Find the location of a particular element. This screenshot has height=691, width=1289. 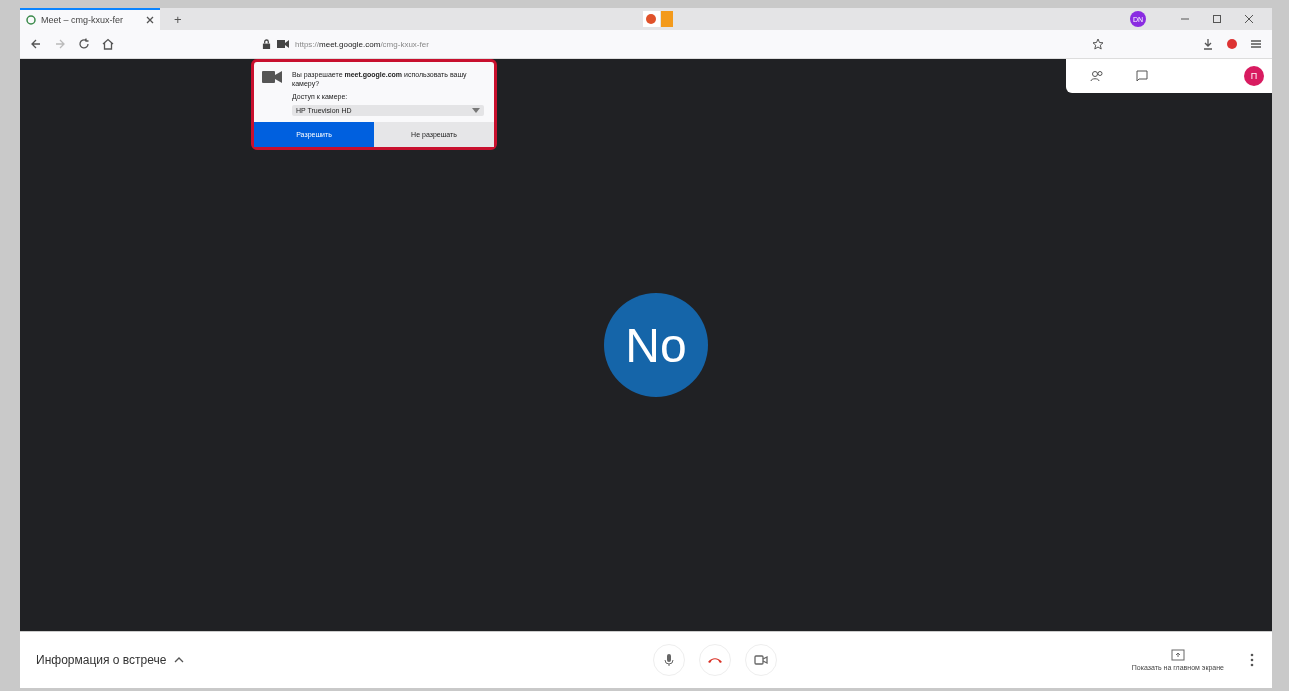

maximize-icon is located at coordinates (1217, 19).